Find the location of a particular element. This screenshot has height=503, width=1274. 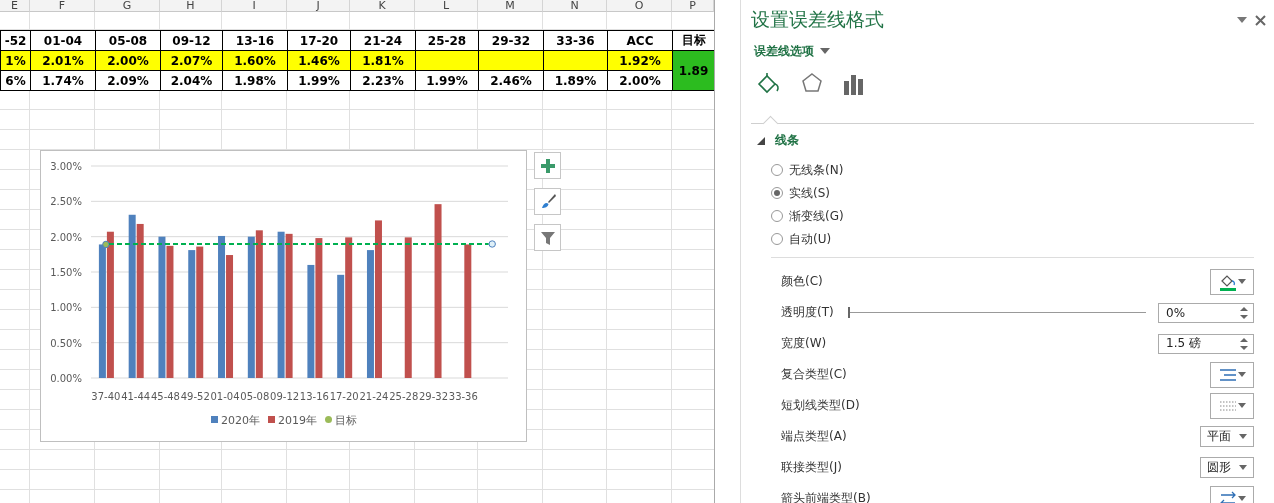

column-header: G is located at coordinates (127, 6).